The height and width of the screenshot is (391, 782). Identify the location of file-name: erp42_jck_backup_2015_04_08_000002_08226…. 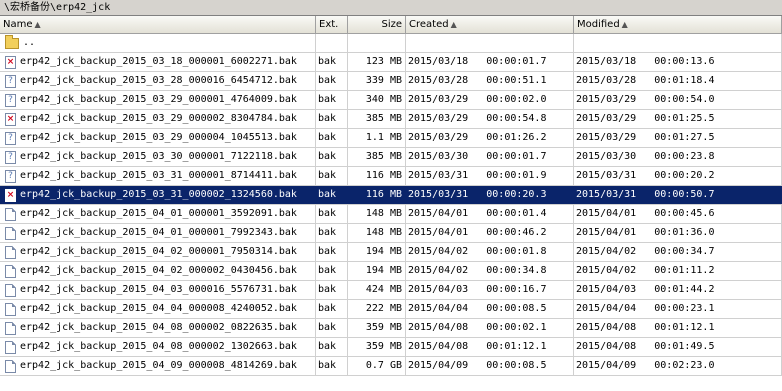
(158, 327).